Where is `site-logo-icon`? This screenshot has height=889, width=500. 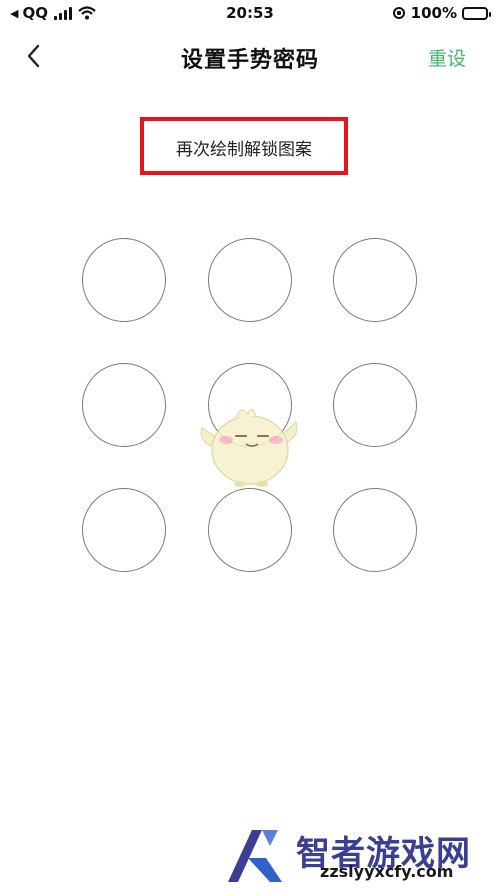
site-logo-icon is located at coordinates (255, 856).